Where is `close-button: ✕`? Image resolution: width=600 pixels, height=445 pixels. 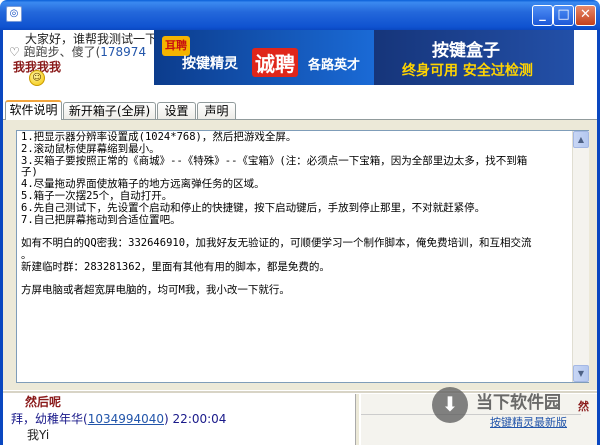 close-button: ✕ is located at coordinates (585, 15).